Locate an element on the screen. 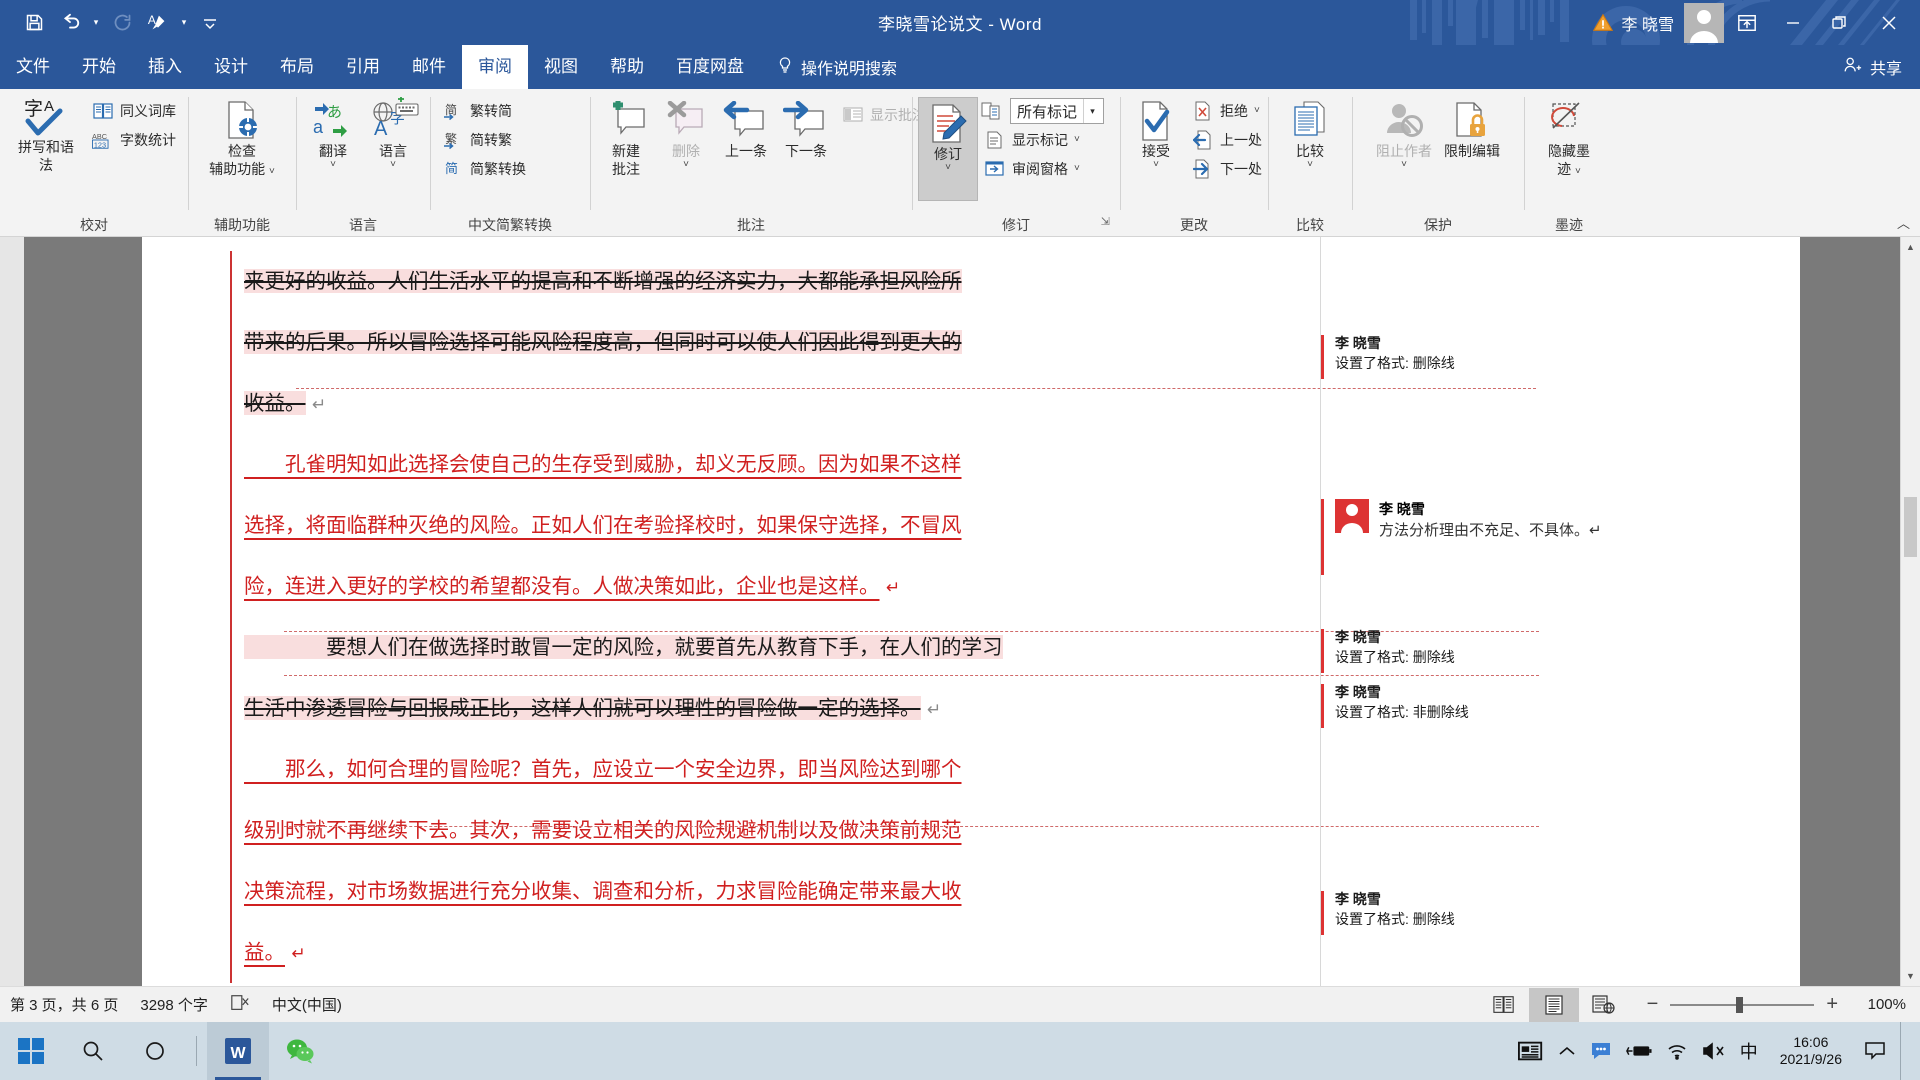  reviewing-pane-caret-icon: ˅ is located at coordinates (1077, 169).